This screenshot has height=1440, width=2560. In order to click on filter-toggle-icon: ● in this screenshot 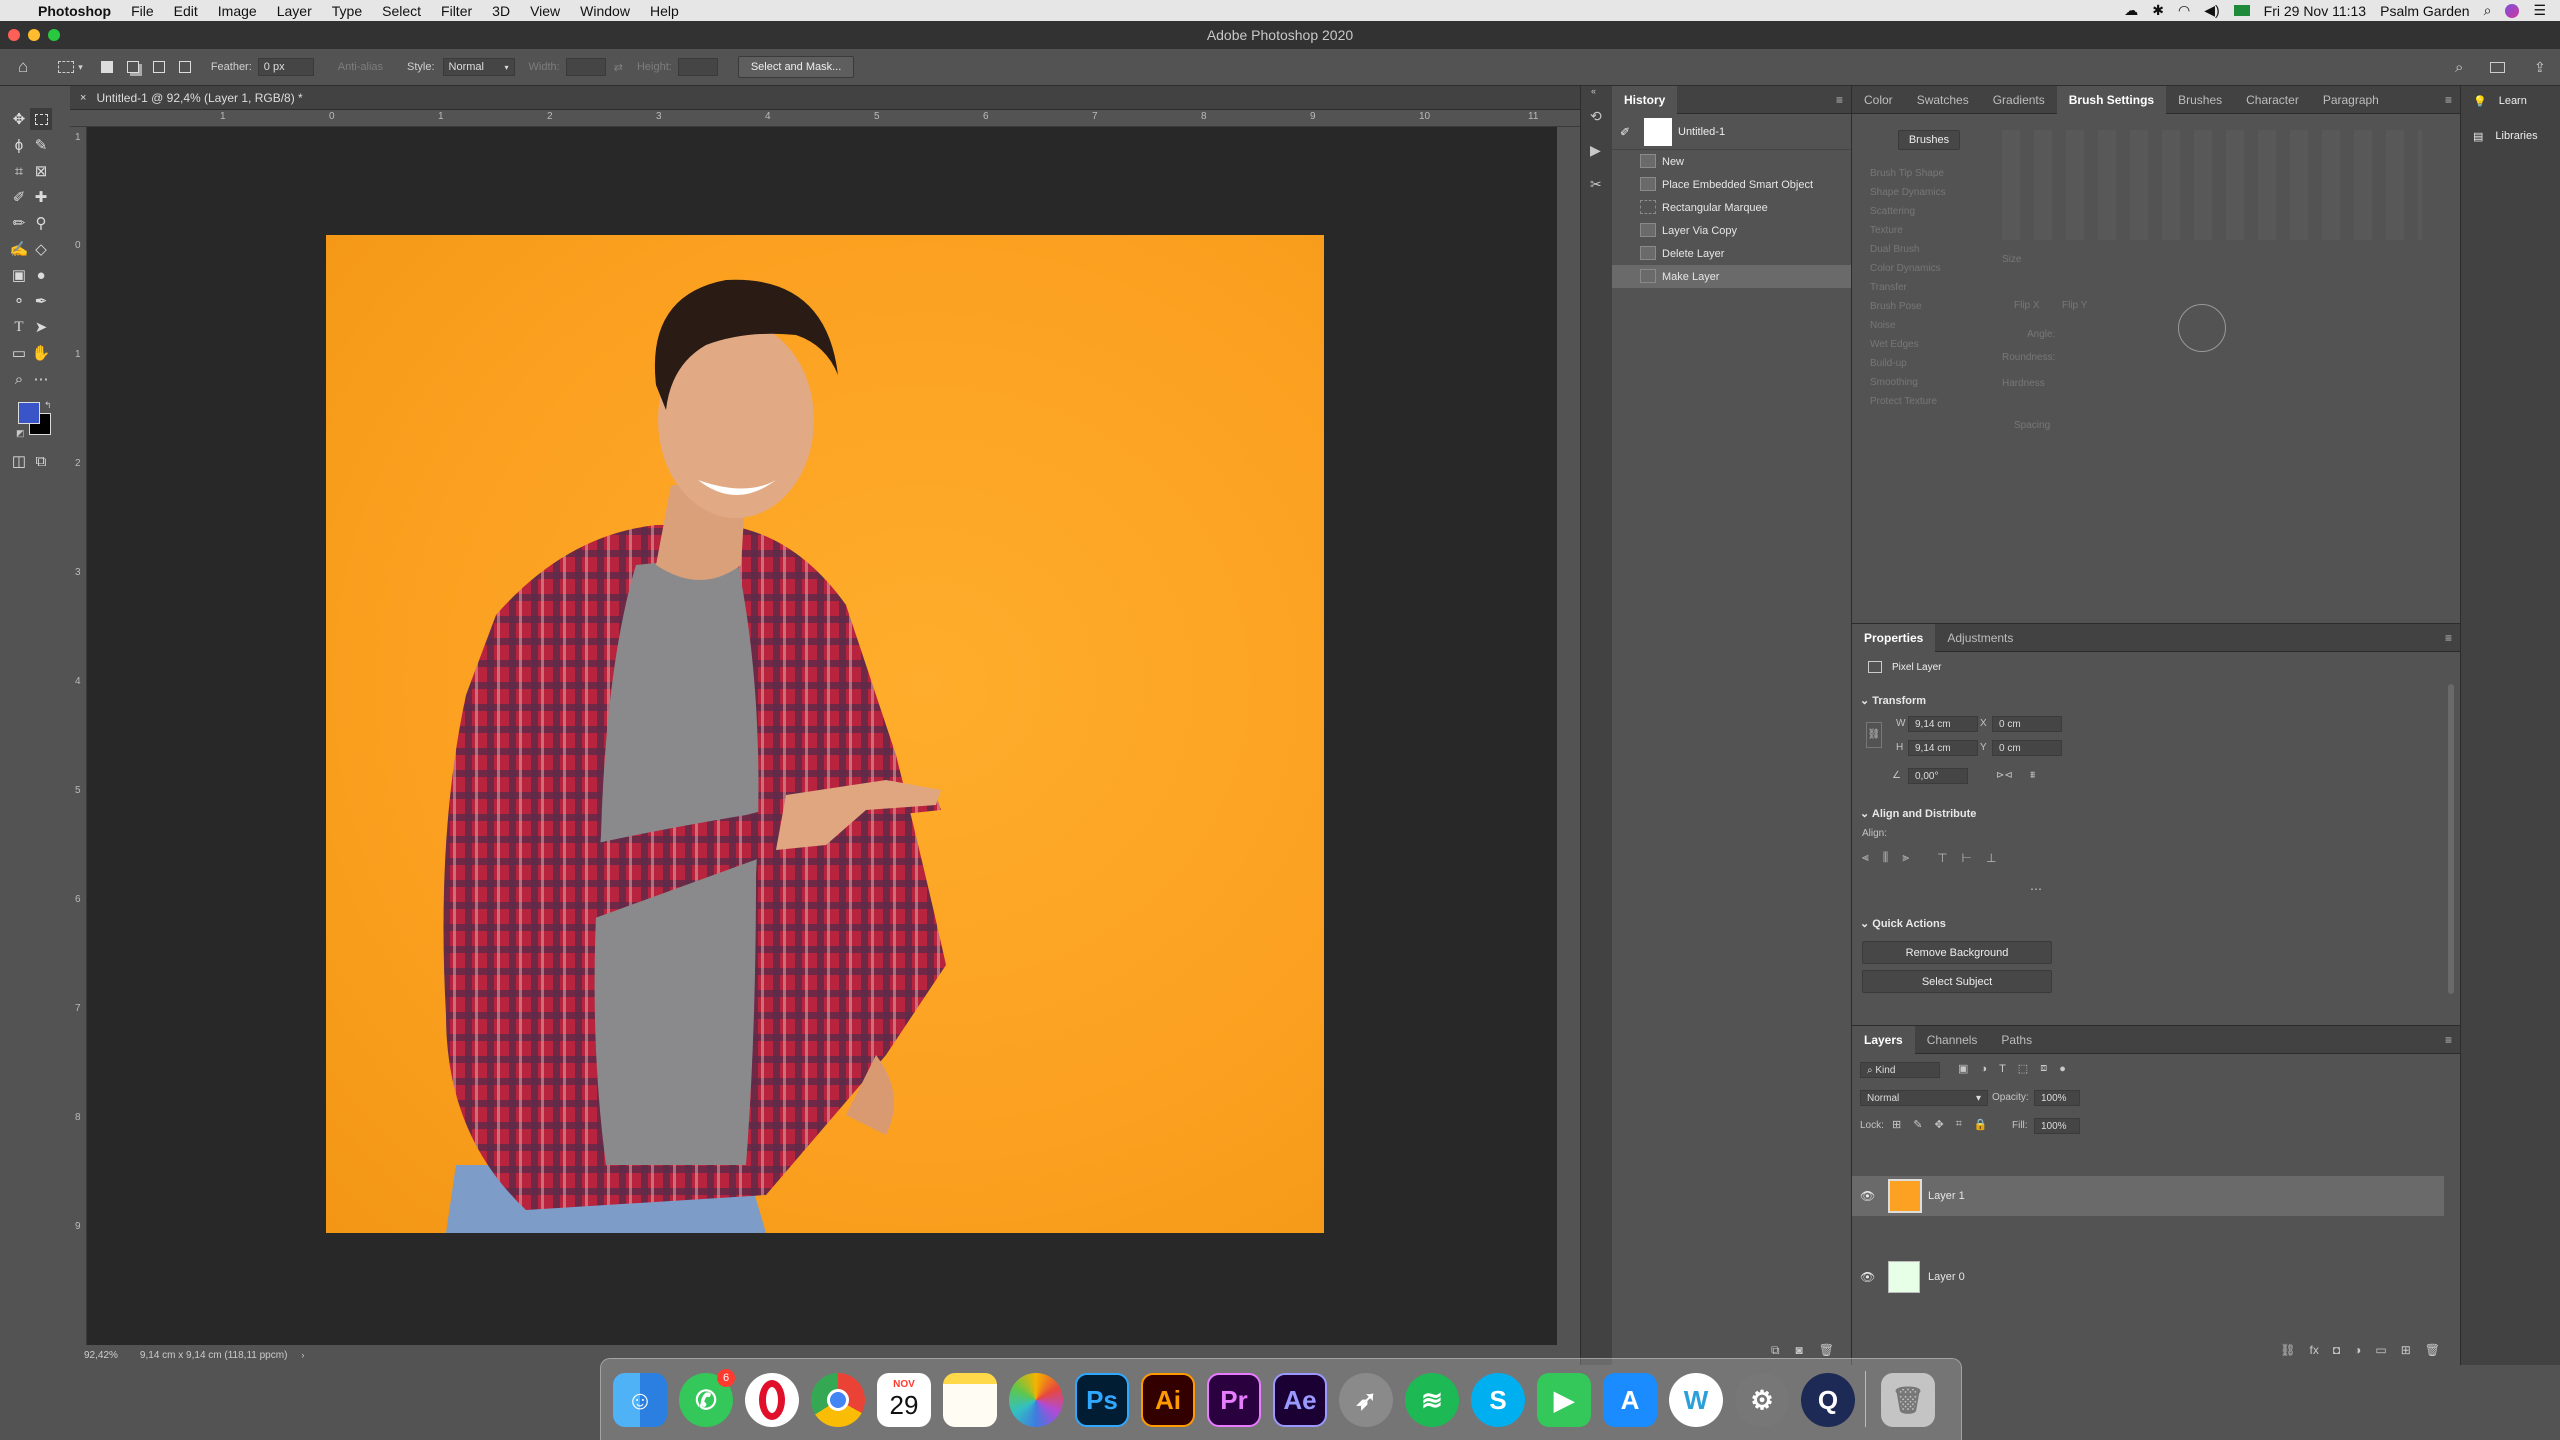, I will do `click(2062, 1069)`.